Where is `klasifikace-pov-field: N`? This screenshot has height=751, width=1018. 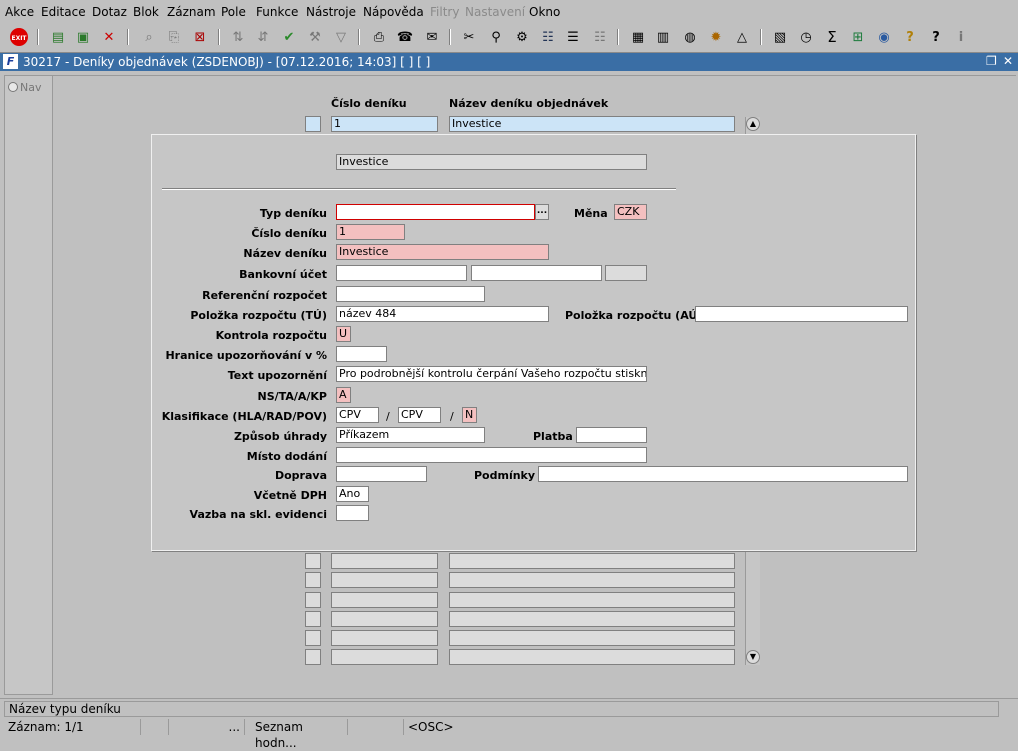 klasifikace-pov-field: N is located at coordinates (469, 415).